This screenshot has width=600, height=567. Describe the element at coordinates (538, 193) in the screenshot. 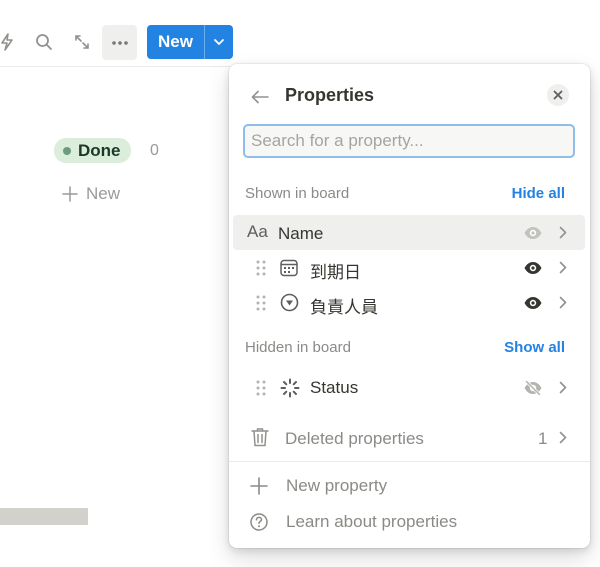

I see `hide-all-button: Hide all` at that location.